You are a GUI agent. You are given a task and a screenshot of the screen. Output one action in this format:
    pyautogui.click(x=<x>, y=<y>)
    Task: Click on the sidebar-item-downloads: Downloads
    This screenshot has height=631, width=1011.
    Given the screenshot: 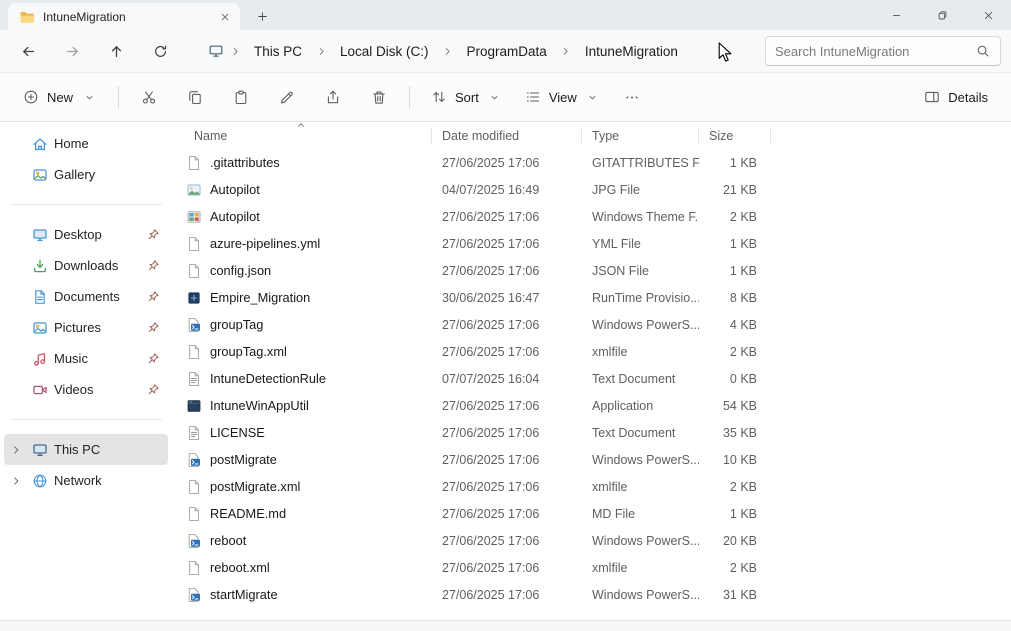 What is the action you would take?
    pyautogui.click(x=86, y=265)
    